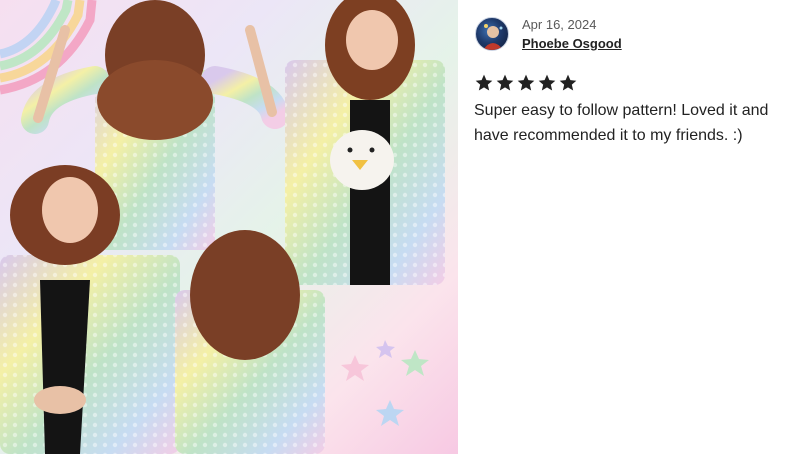 The image size is (800, 454). What do you see at coordinates (492, 34) in the screenshot?
I see `reviewer-avatar-icon` at bounding box center [492, 34].